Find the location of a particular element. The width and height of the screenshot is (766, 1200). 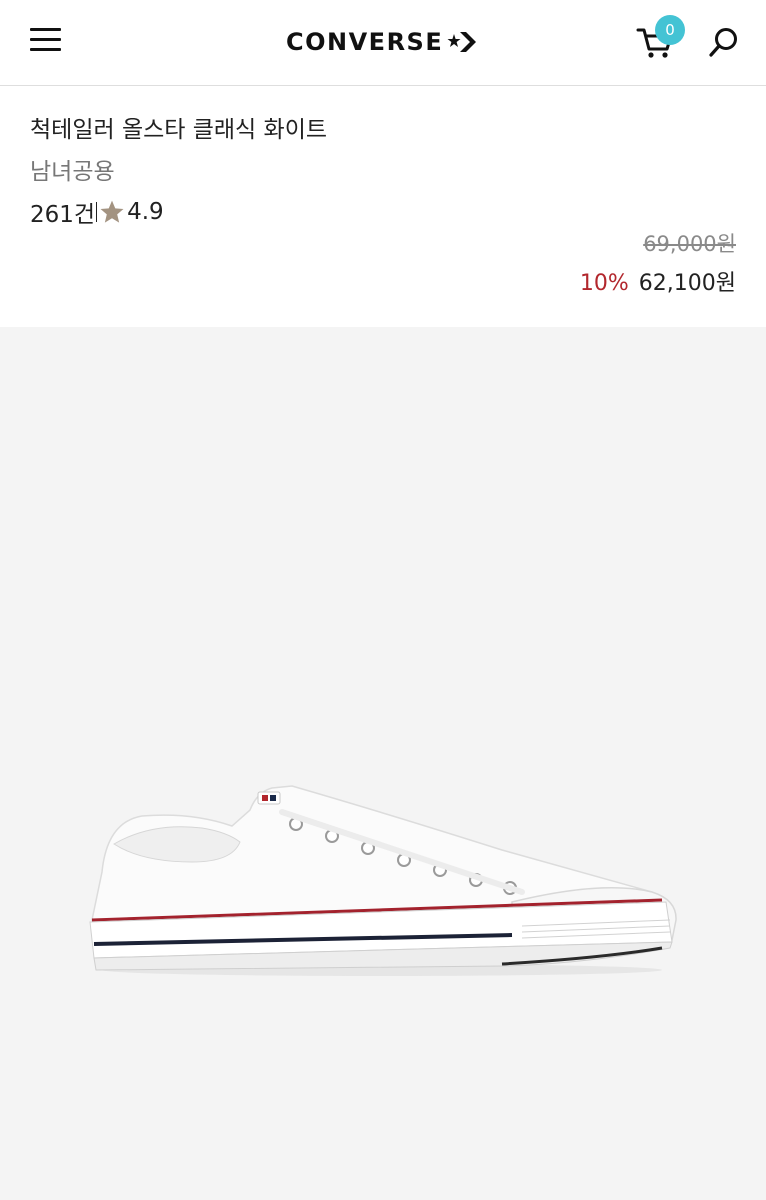

top-app-bar: CONVERSE 0 is located at coordinates (383, 43).